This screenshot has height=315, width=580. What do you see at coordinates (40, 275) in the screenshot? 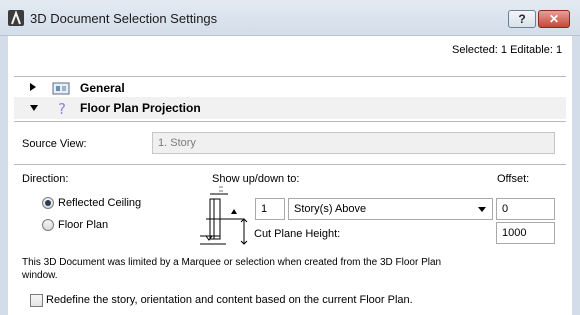
I see `info-text-line2: window.` at bounding box center [40, 275].